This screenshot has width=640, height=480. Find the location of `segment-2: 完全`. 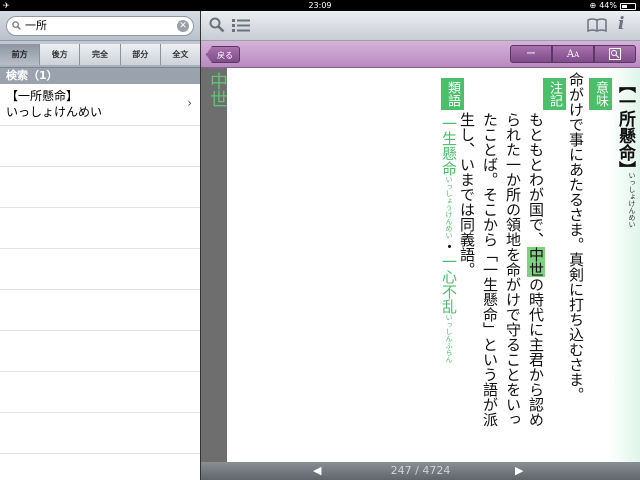

segment-2: 完全 is located at coordinates (100, 54).